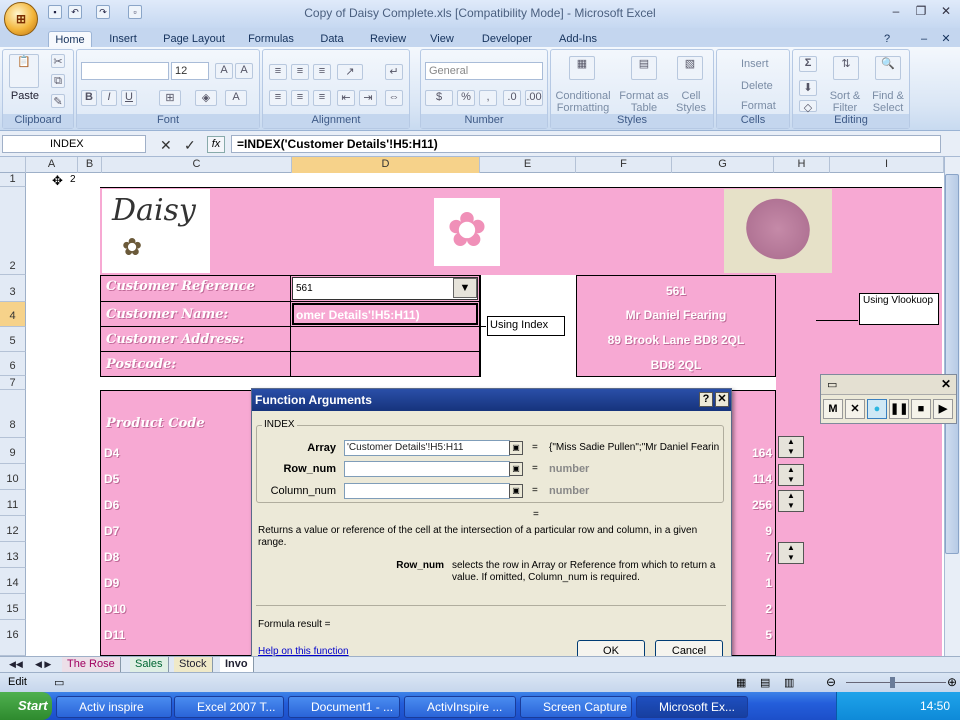 This screenshot has width=960, height=720. What do you see at coordinates (753, 64) in the screenshot?
I see `insert-cells-button: Insert` at bounding box center [753, 64].